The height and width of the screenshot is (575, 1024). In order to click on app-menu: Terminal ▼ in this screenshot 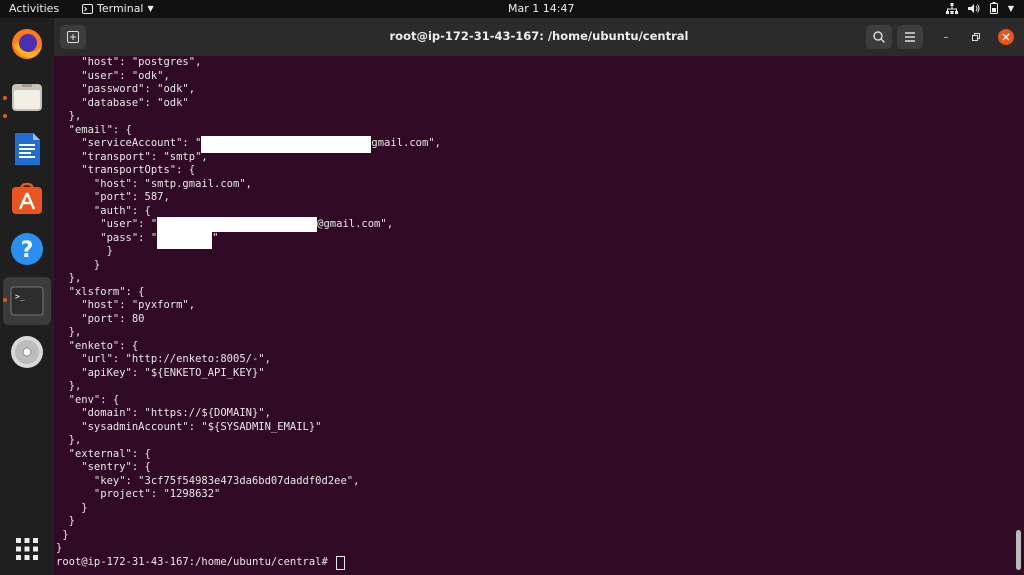, I will do `click(118, 8)`.